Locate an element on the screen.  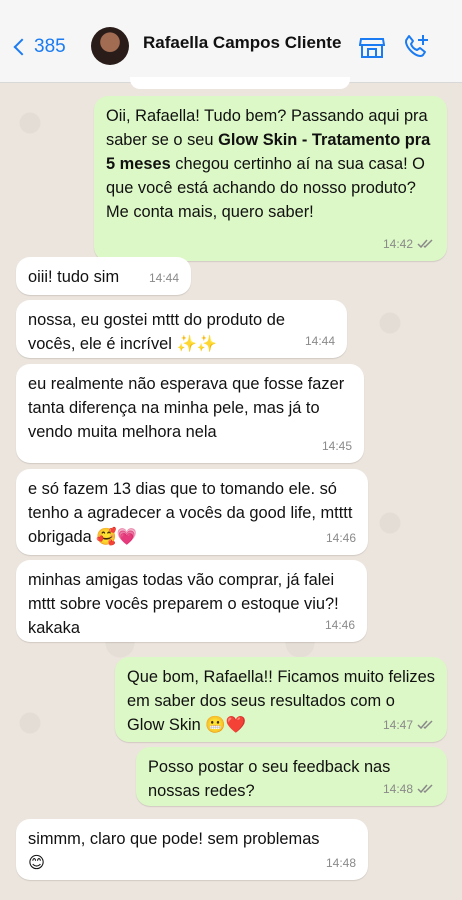
call-plus-icon is located at coordinates (416, 47).